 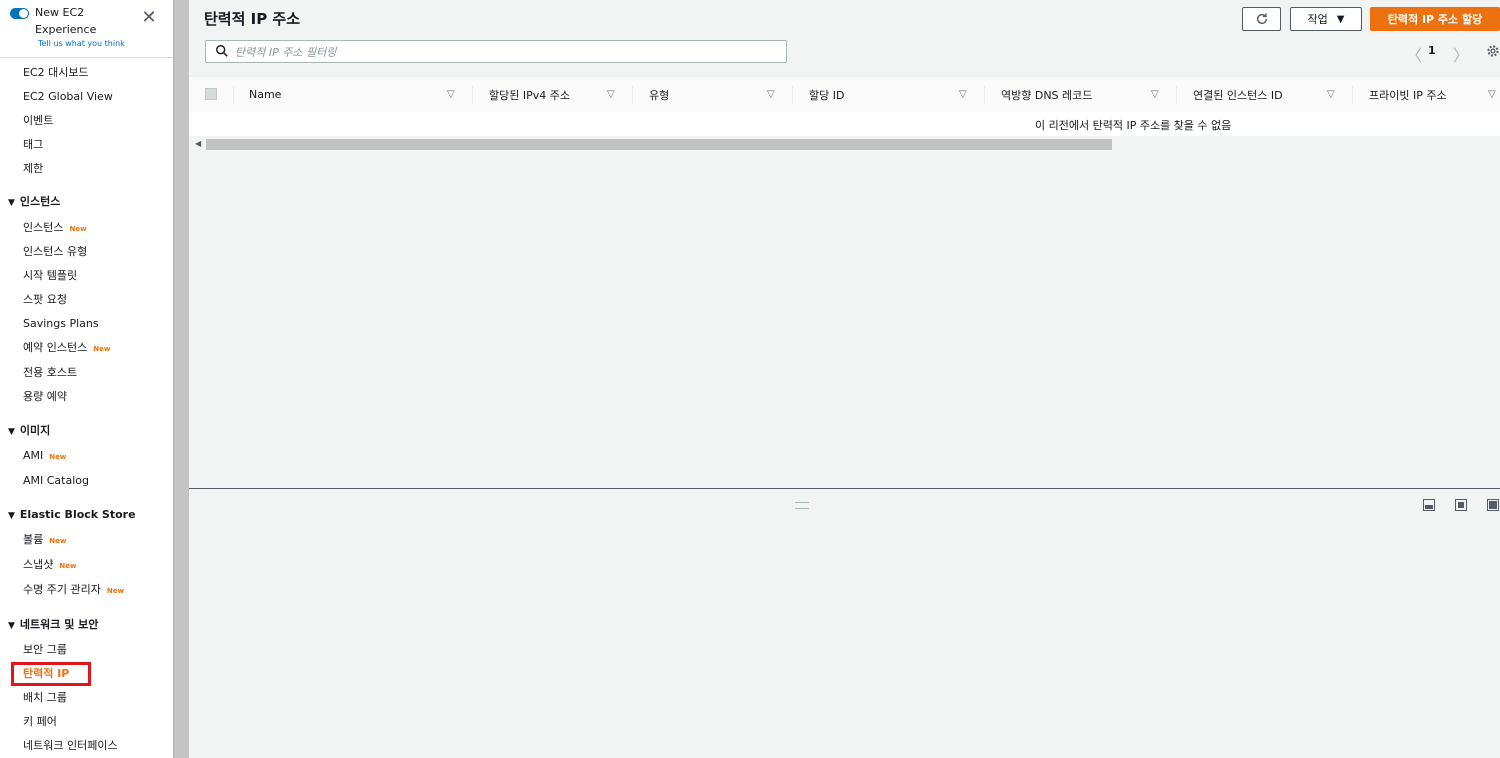 I want to click on sidebar-item-security-groups: 보안 그룹, so click(x=45, y=650).